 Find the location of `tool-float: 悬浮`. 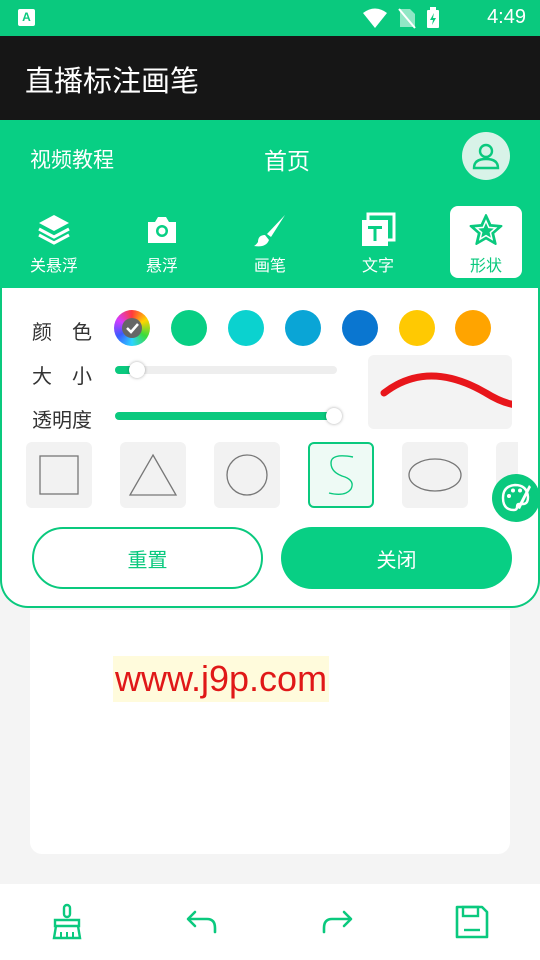

tool-float: 悬浮 is located at coordinates (162, 242).